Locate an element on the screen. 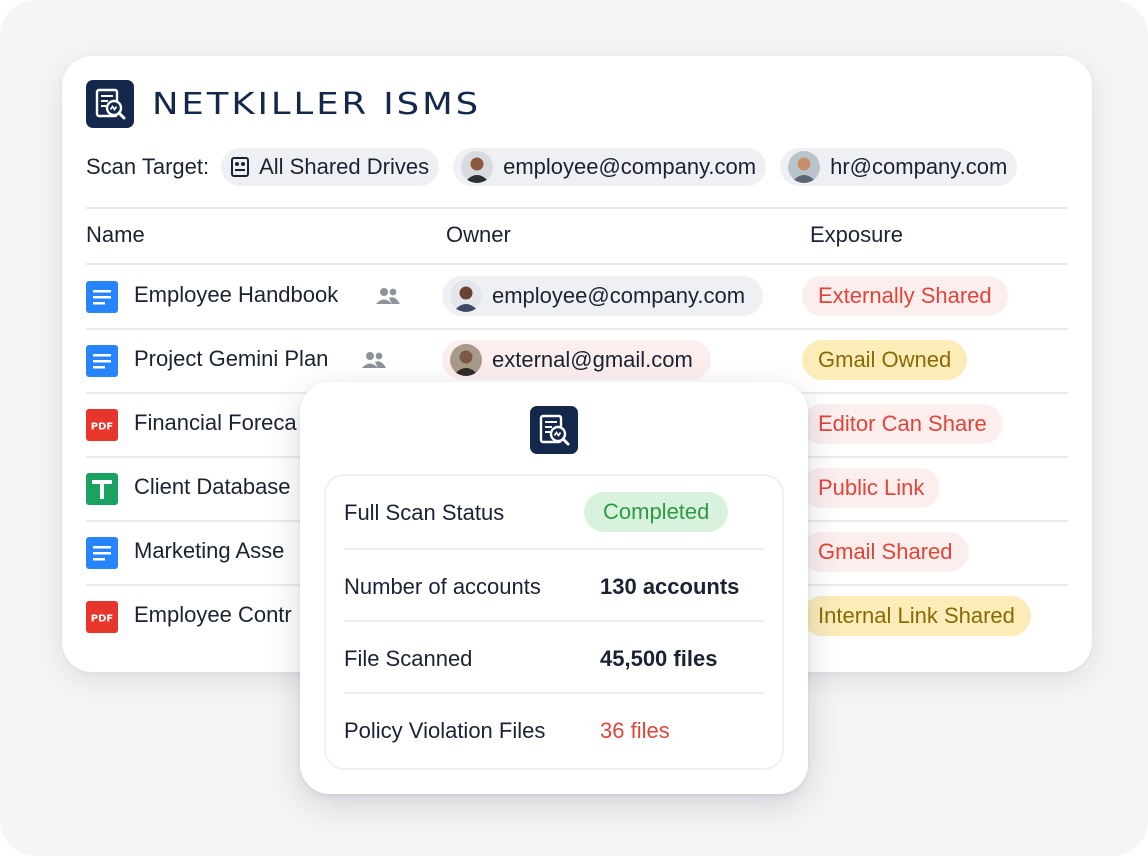 The height and width of the screenshot is (856, 1148). stat-label: Number of accounts is located at coordinates (442, 586).